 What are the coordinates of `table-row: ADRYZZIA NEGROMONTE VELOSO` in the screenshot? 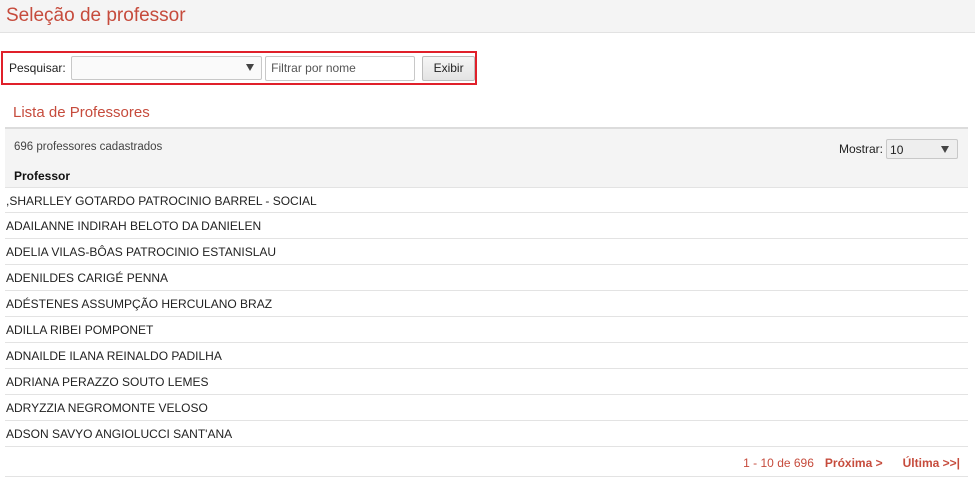 It's located at (486, 408).